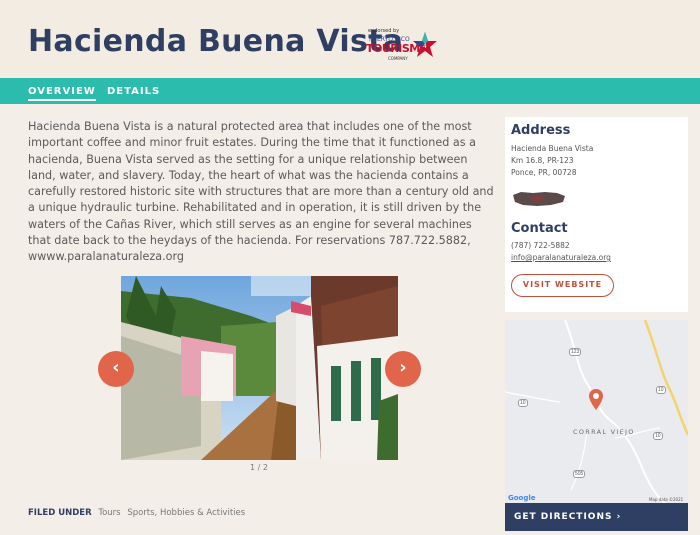  I want to click on filed-under-label: FILED UNDER, so click(60, 513).